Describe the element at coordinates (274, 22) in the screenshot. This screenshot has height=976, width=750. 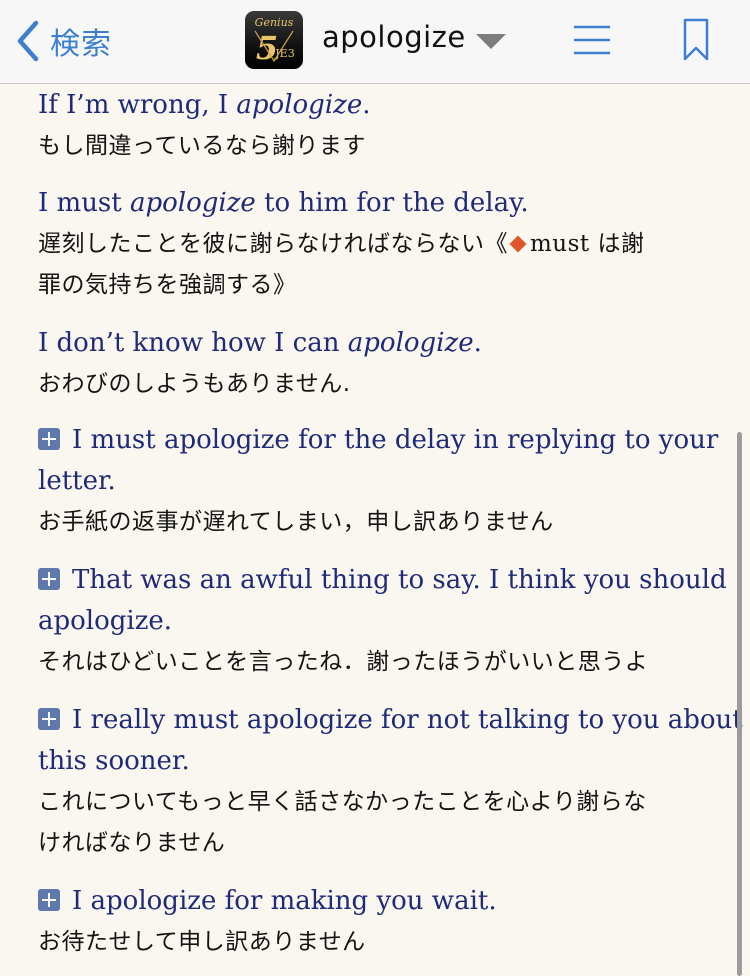
I see `app-icon-top-text: Genius` at that location.